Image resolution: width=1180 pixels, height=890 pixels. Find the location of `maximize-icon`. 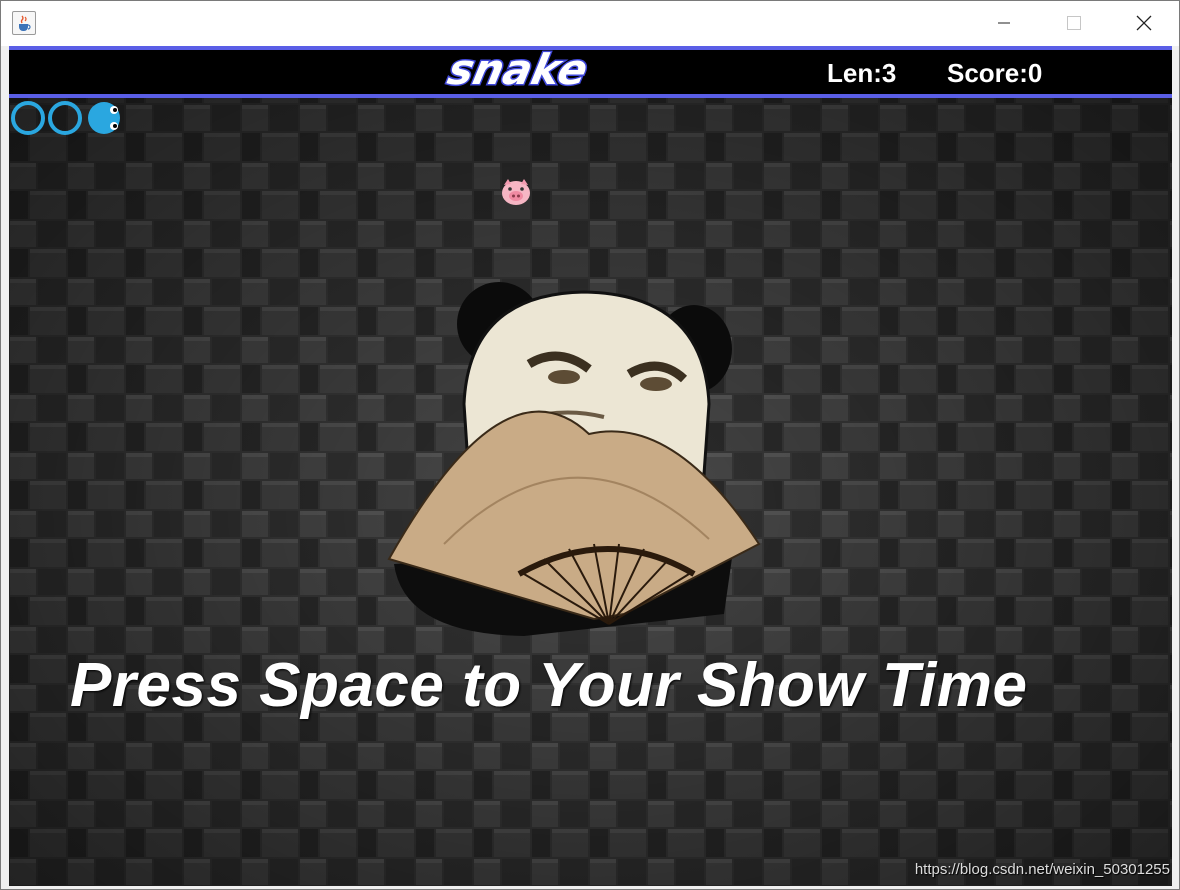

maximize-icon is located at coordinates (1074, 23).